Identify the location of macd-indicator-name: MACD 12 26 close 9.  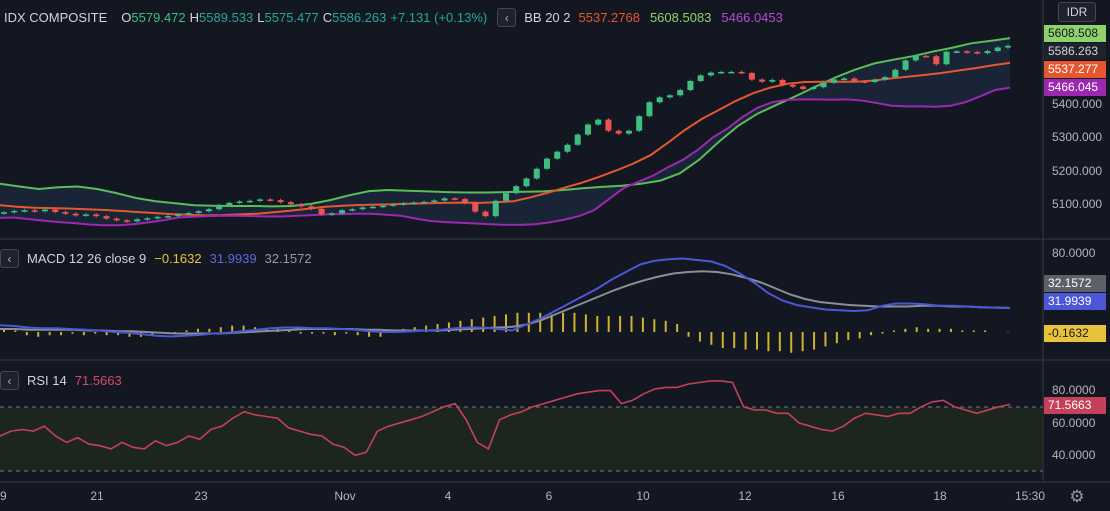
(86, 258).